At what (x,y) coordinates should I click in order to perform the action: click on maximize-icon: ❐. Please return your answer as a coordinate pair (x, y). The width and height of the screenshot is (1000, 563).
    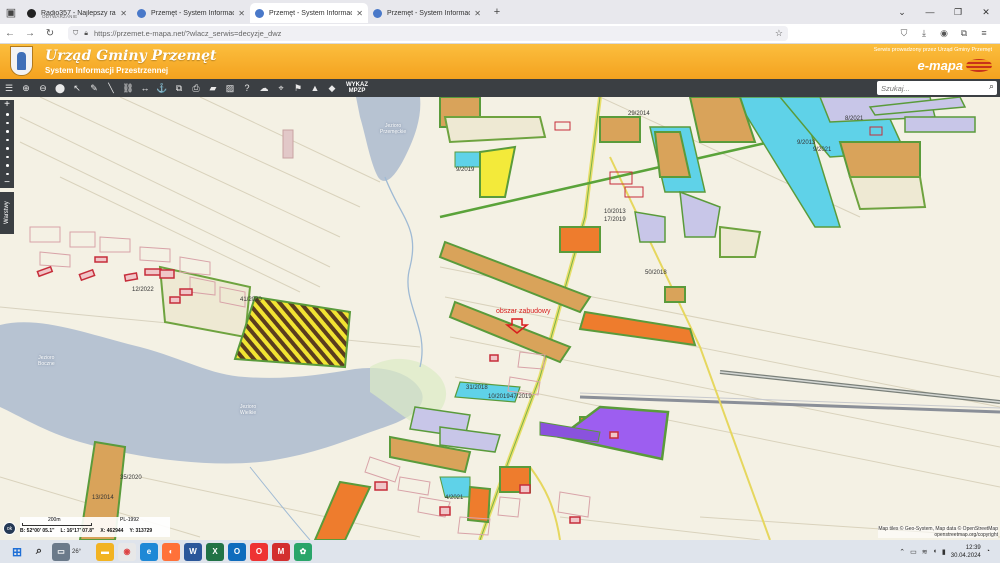
    Looking at the image, I should click on (958, 12).